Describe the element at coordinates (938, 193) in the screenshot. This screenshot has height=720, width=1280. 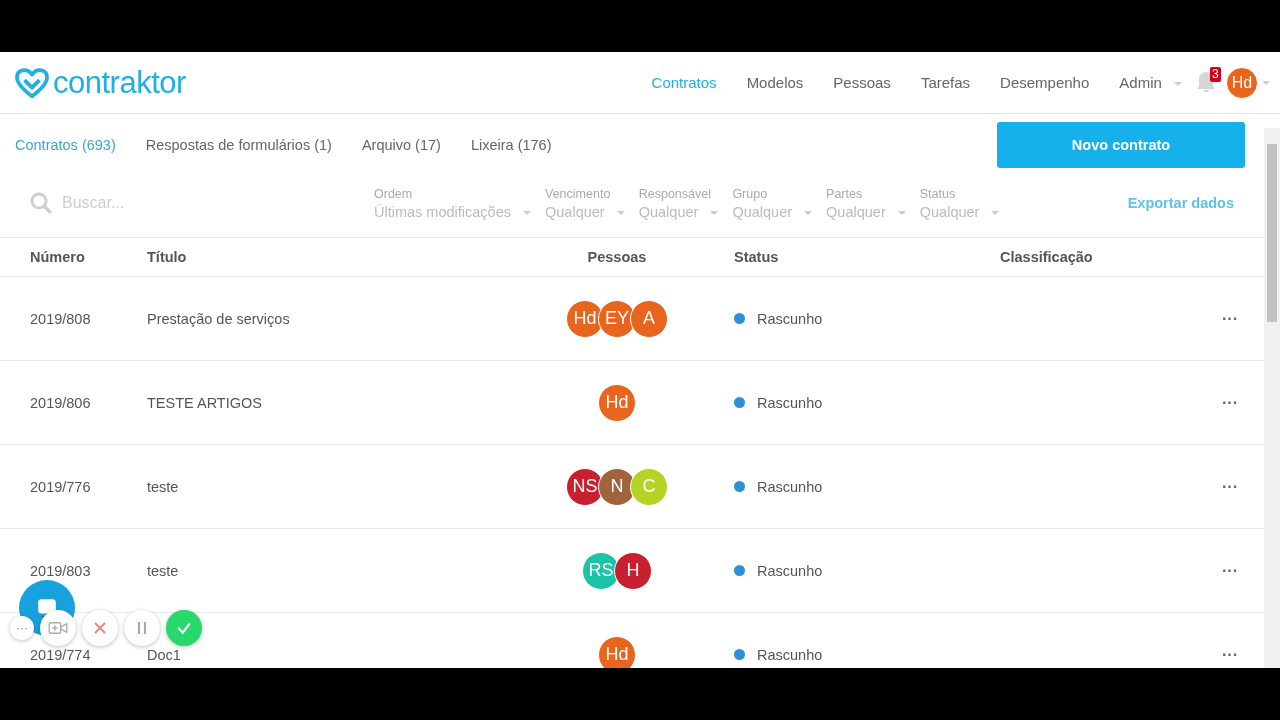
I see `filter-label: Status` at that location.